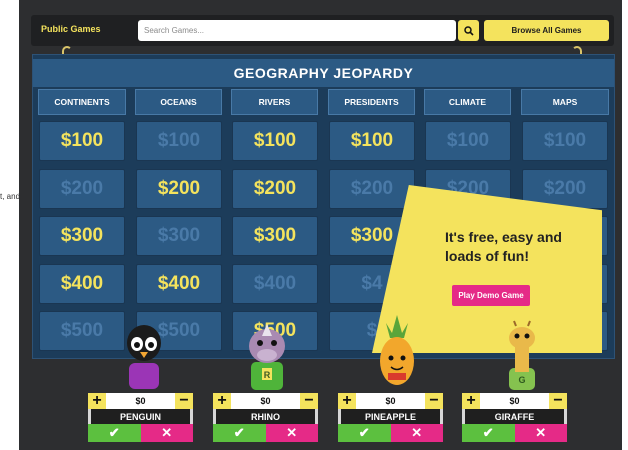  I want to click on player-name: PINEAPPLE, so click(390, 416).